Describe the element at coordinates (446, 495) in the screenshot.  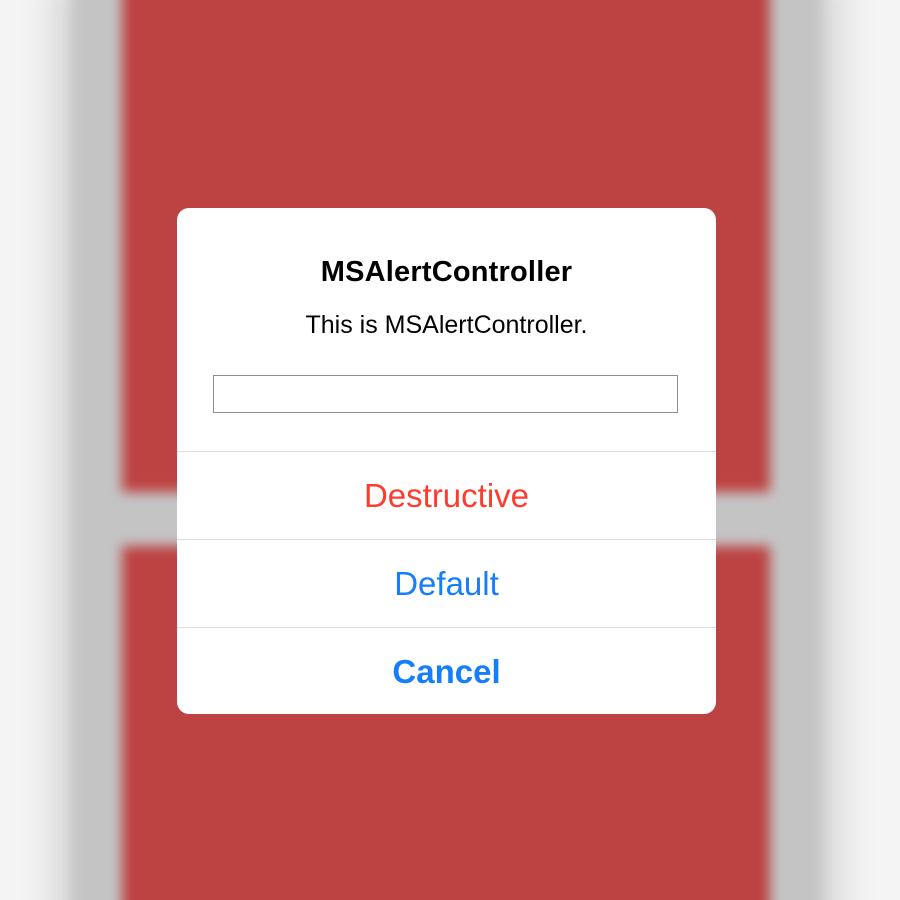
I see `destructive-button: Destructive` at that location.